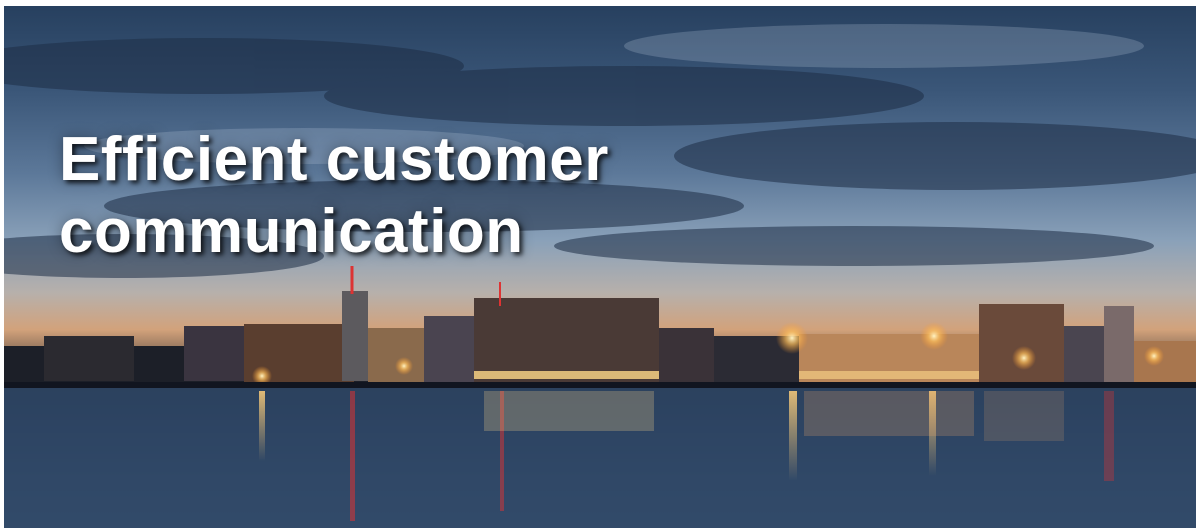  Describe the element at coordinates (291, 231) in the screenshot. I see `headline-line-2: communication` at that location.